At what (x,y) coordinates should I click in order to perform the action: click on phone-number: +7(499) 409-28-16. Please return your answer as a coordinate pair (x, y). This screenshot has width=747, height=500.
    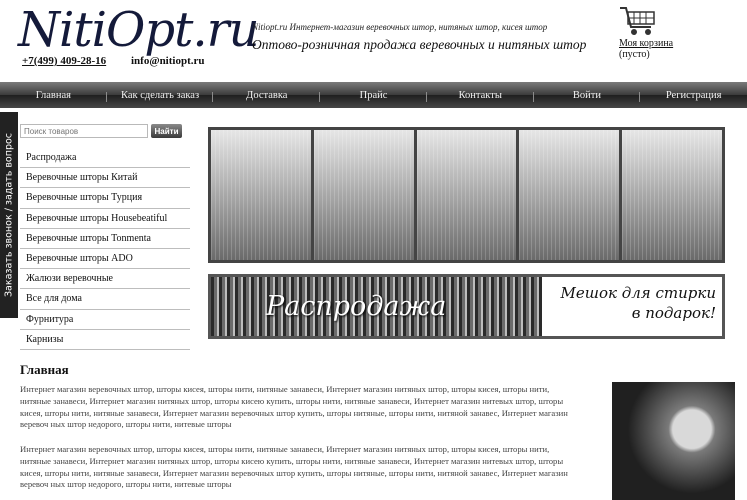
    Looking at the image, I should click on (64, 61).